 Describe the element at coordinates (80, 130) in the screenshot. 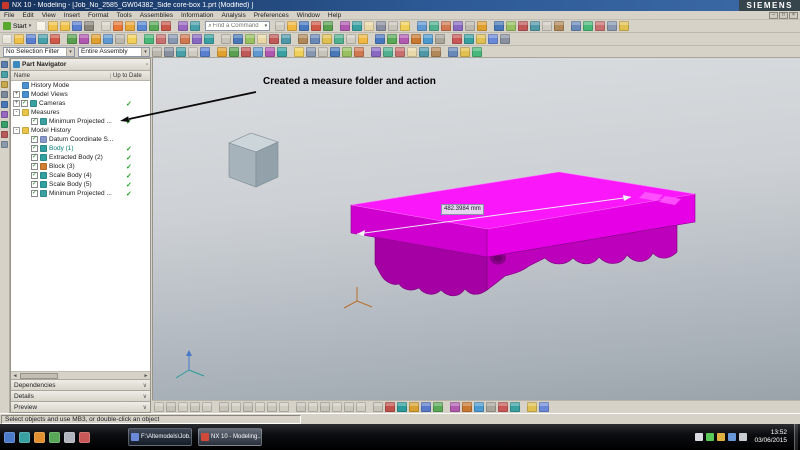

I see `tree-item: - Model History` at that location.